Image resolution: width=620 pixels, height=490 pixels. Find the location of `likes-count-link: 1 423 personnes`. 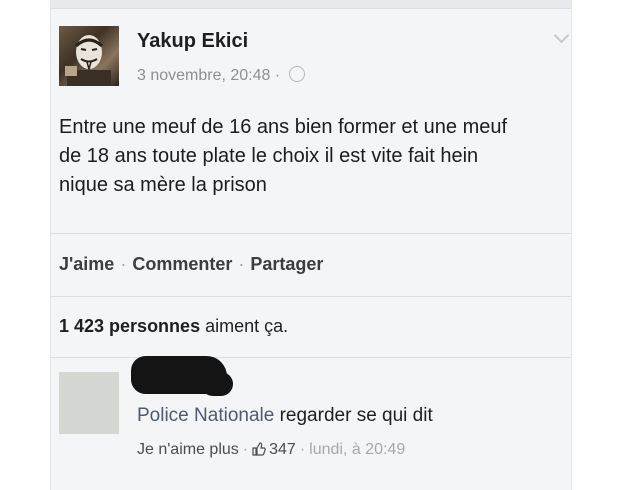

likes-count-link: 1 423 personnes is located at coordinates (129, 326).